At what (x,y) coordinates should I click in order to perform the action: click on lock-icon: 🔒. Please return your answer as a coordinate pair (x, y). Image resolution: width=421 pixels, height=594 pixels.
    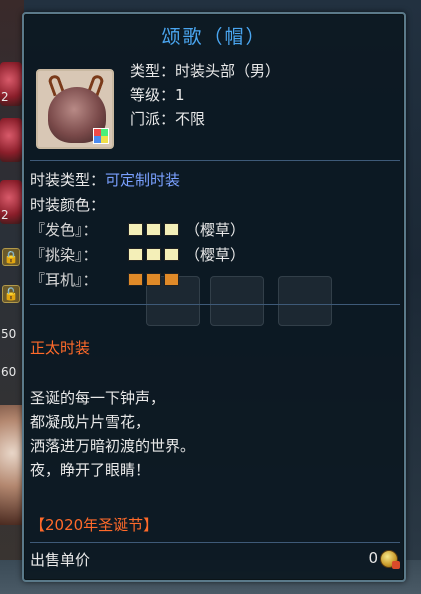
    Looking at the image, I should click on (11, 257).